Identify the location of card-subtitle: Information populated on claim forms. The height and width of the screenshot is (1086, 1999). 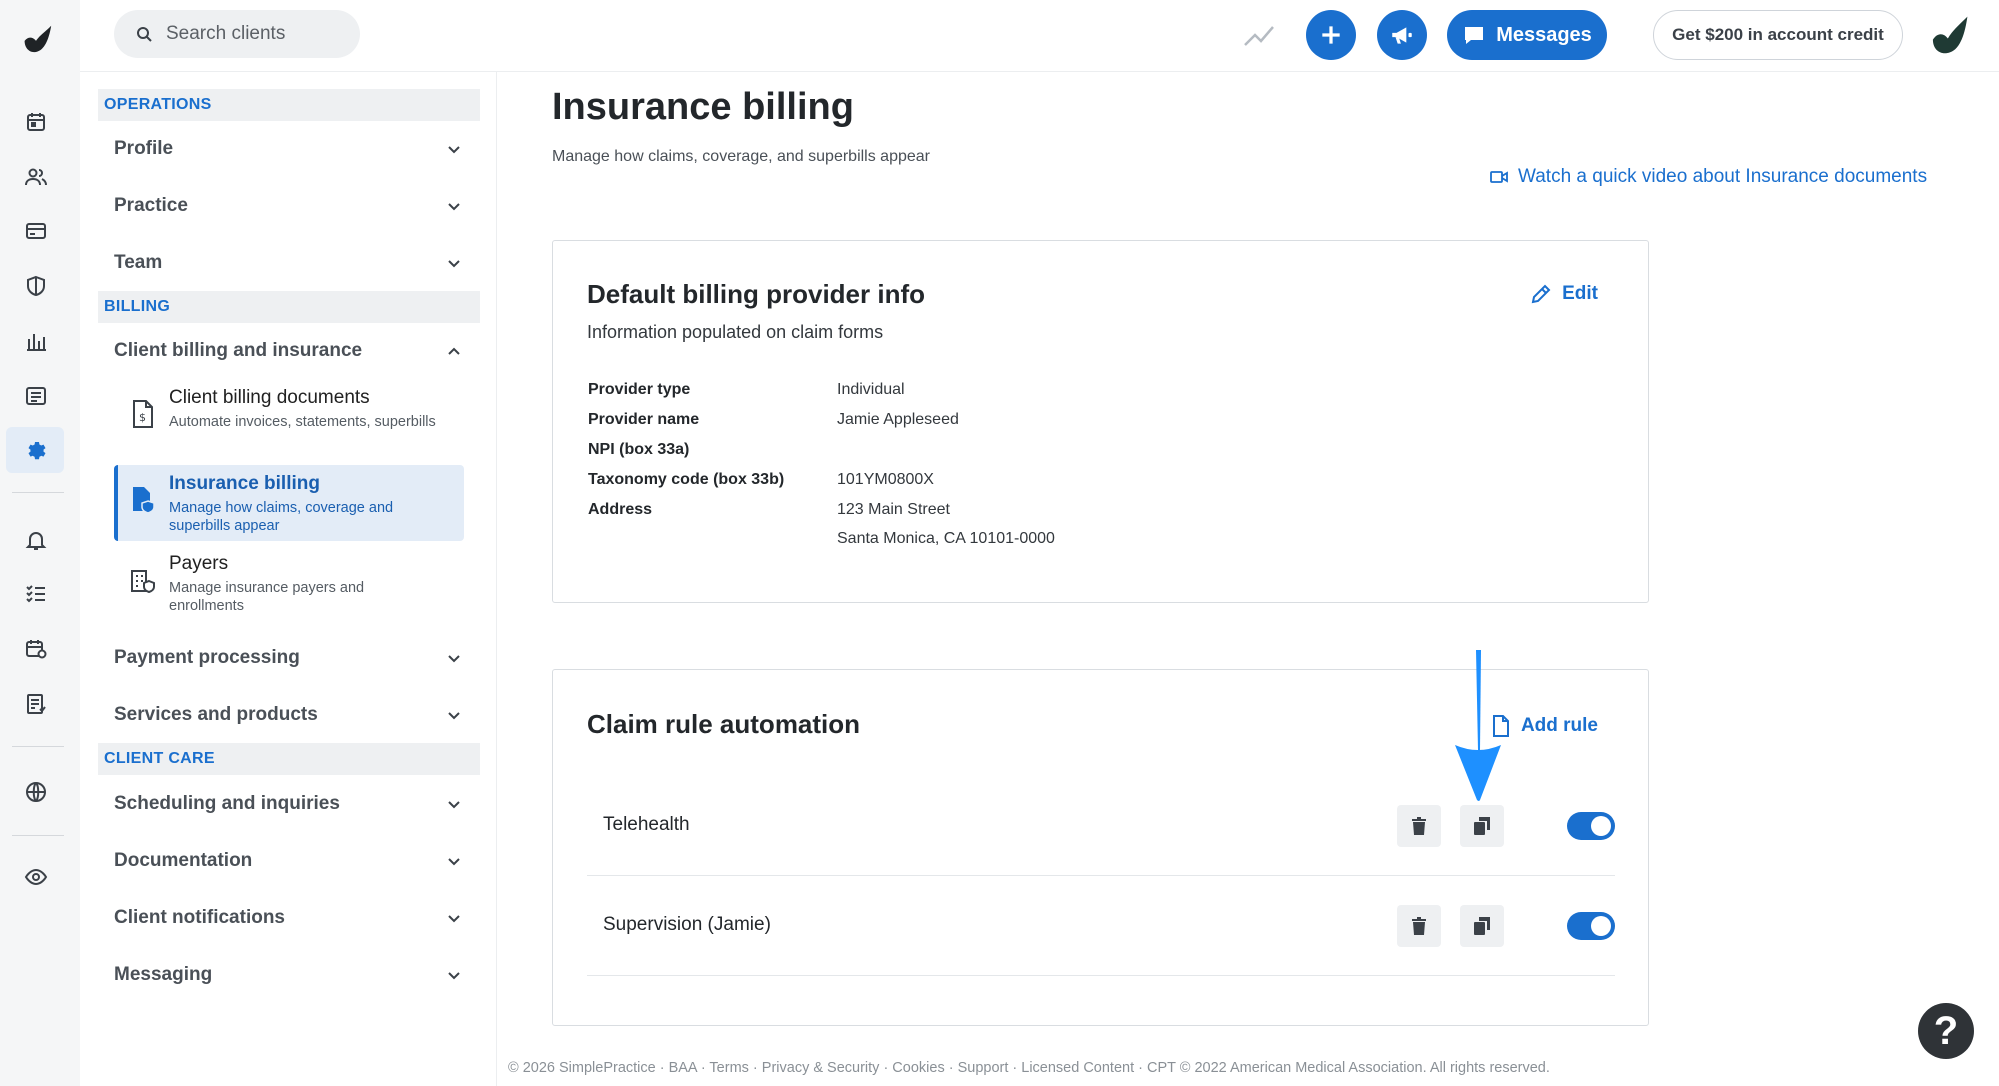
(735, 332).